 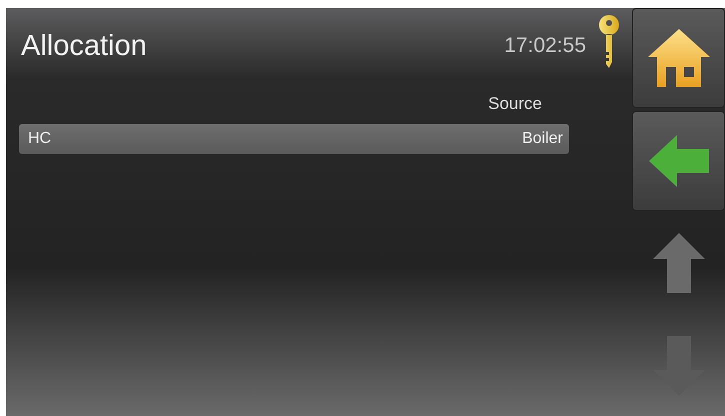 I want to click on left-arrow-icon, so click(x=678, y=160).